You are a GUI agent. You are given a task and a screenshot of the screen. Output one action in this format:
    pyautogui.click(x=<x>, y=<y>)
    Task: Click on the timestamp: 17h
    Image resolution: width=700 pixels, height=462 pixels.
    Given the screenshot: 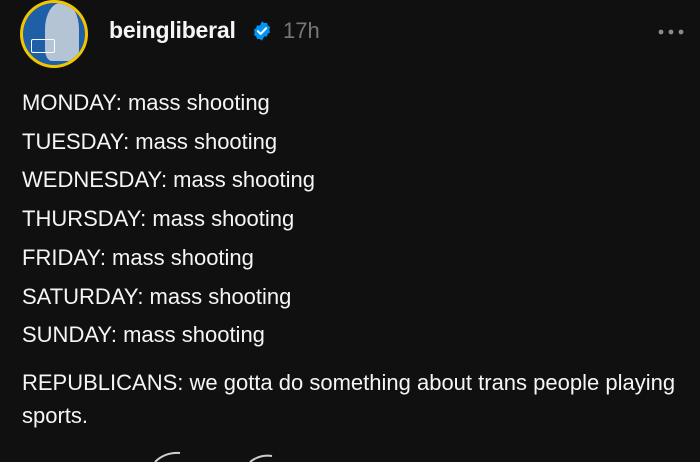 What is the action you would take?
    pyautogui.click(x=301, y=30)
    